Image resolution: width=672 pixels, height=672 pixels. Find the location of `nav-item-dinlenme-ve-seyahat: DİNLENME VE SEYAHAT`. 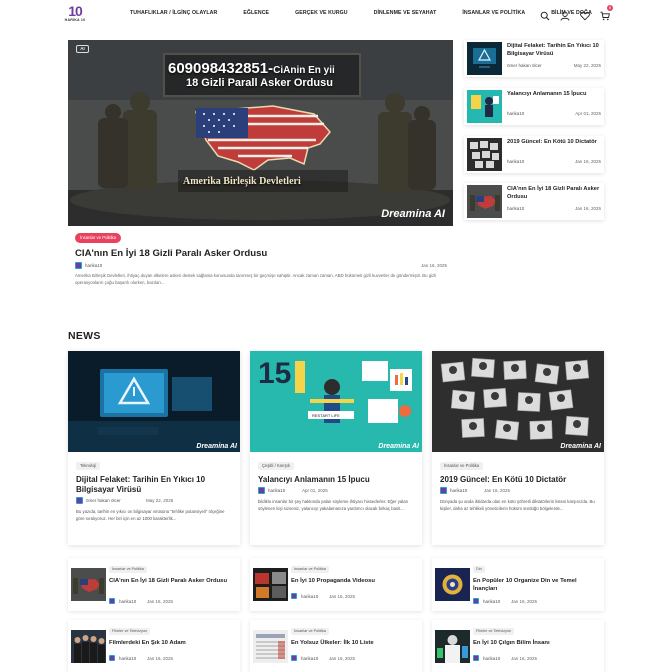

nav-item-dinlenme-ve-seyahat: DİNLENME VE SEYAHAT is located at coordinates (405, 13).